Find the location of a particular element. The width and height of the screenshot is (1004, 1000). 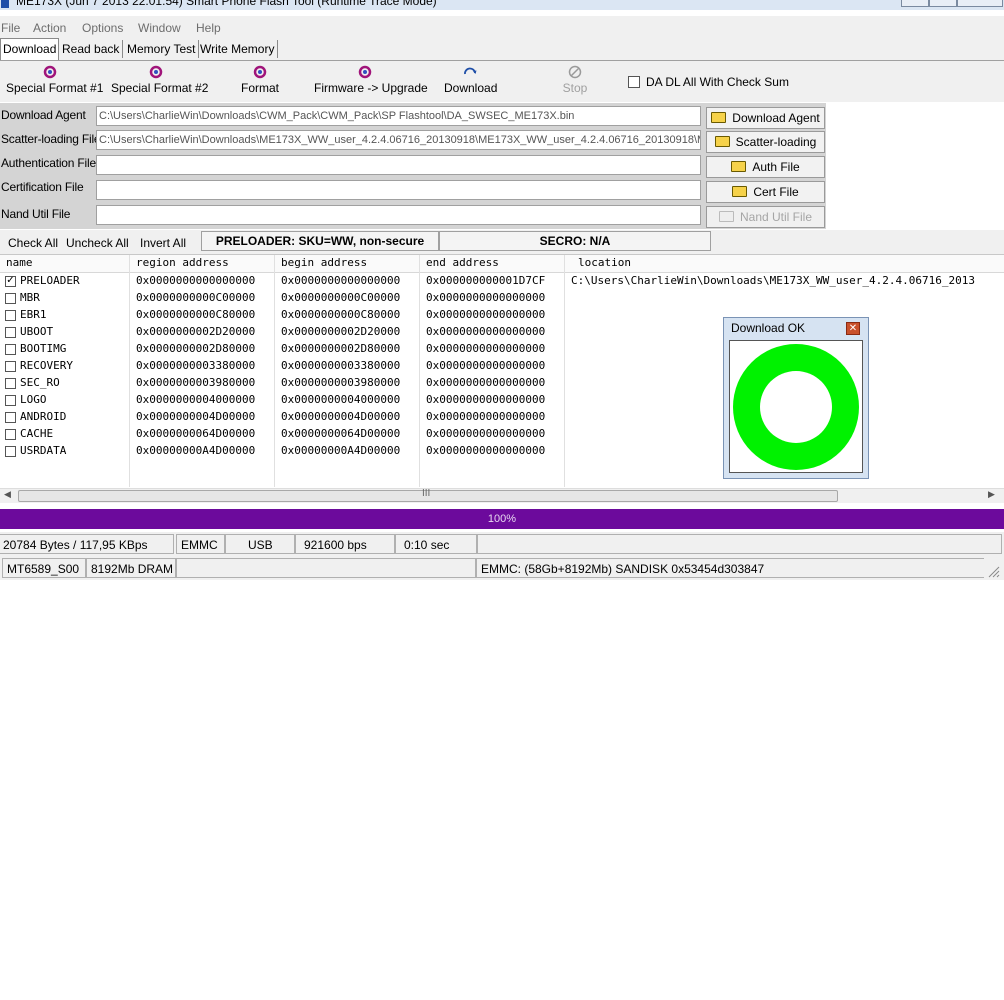

cell-begin-address: 0x0000000000C00000 is located at coordinates (341, 297).